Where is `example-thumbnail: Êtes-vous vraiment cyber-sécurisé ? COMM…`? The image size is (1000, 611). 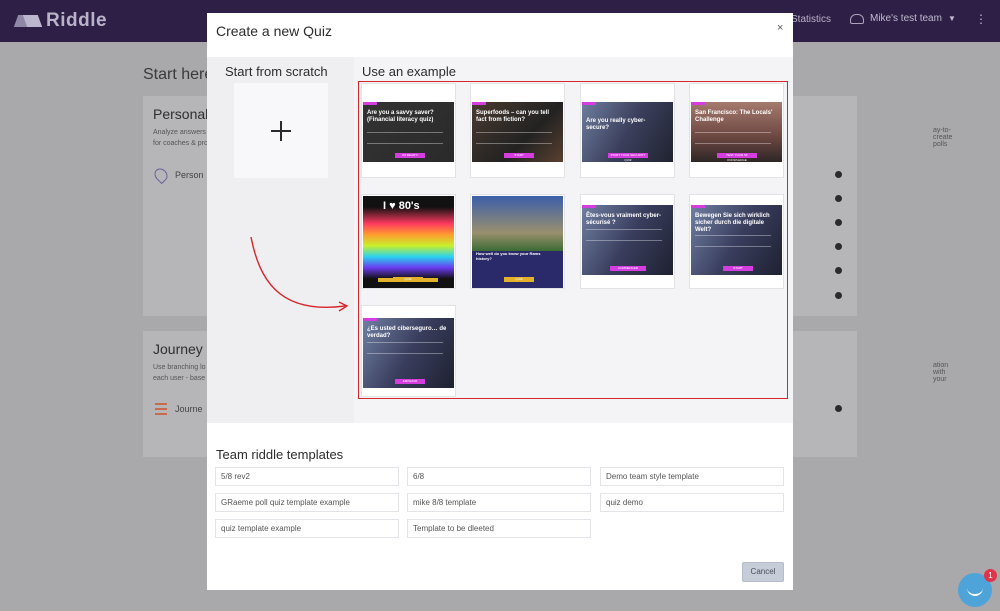 example-thumbnail: Êtes-vous vraiment cyber-sécurisé ? COMM… is located at coordinates (627, 240).